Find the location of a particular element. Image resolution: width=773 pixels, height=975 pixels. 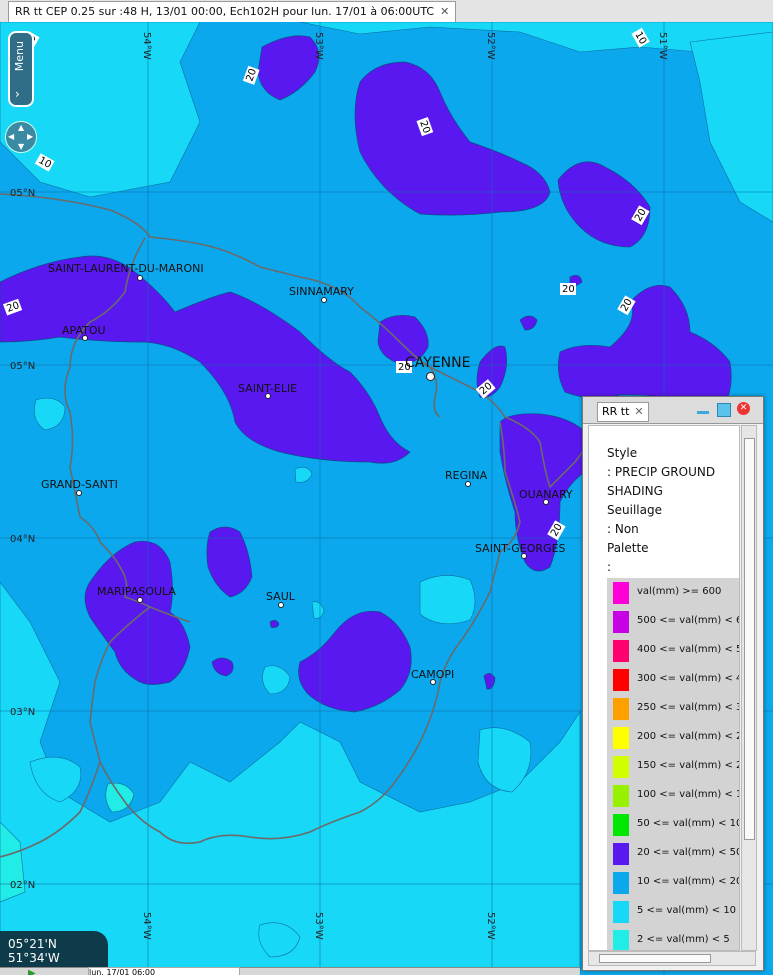

legend-label: 400 <= val(mm) < 500 is located at coordinates (688, 649).